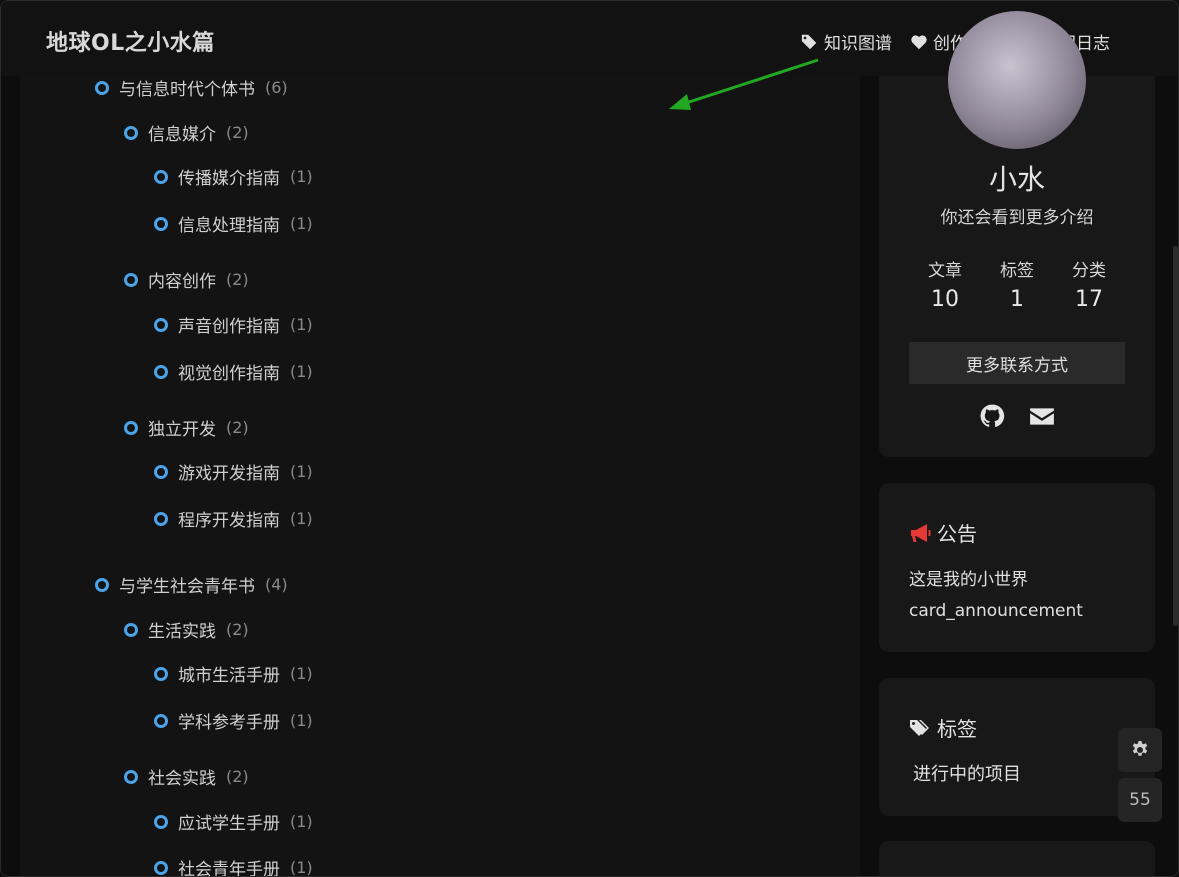 This screenshot has width=1179, height=877. I want to click on site-stats: 文章 10 标签 1 分类 17, so click(1017, 284).